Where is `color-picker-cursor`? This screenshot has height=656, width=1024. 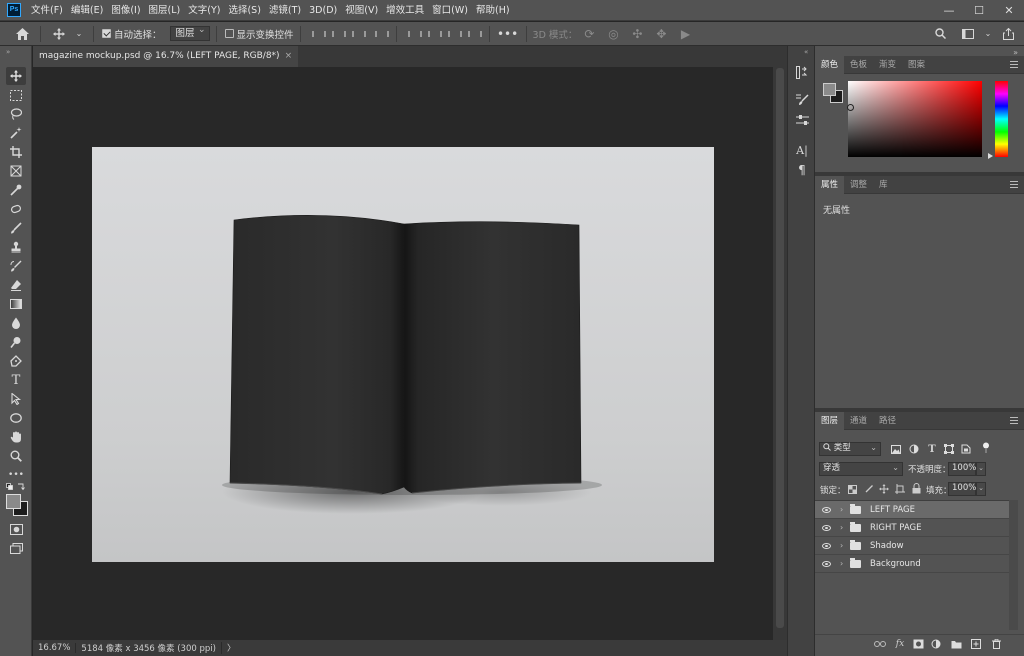
color-picker-cursor is located at coordinates (850, 107).